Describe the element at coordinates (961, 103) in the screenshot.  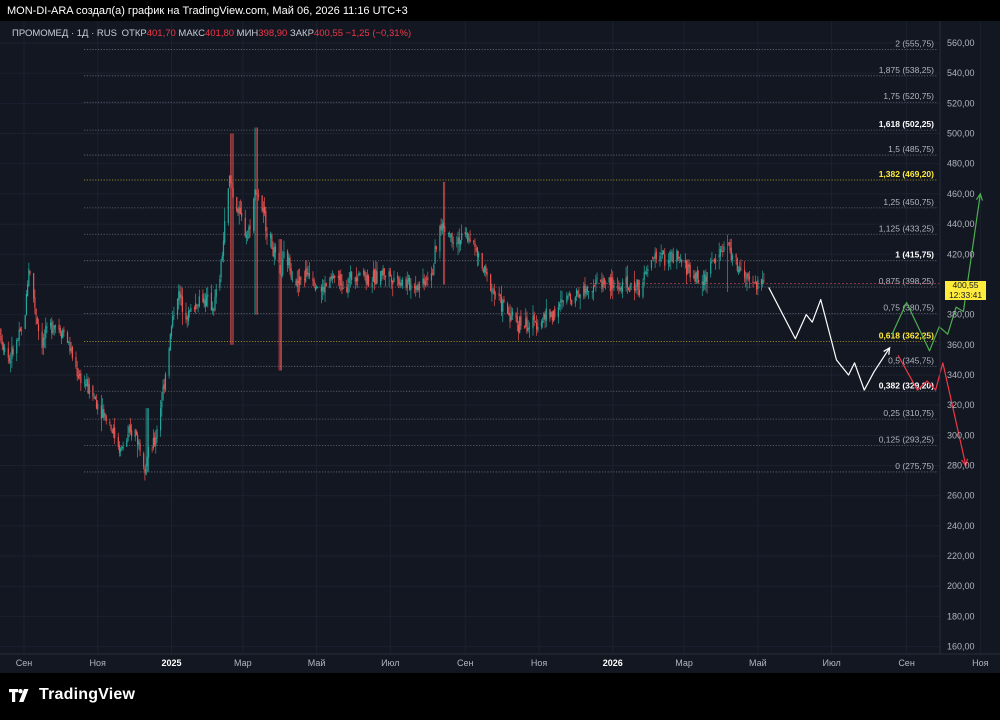
I see `price-axis-label: 520,00` at that location.